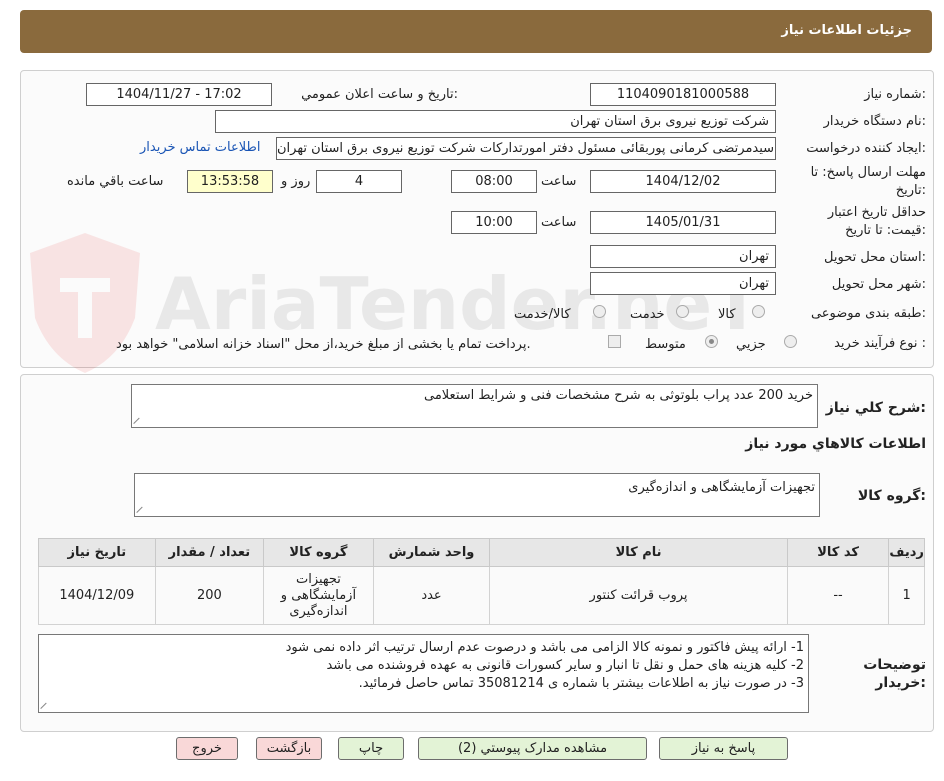 The width and height of the screenshot is (944, 781). What do you see at coordinates (910, 190) in the screenshot?
I see `deadline-label-line2: تاریخ:` at bounding box center [910, 190].